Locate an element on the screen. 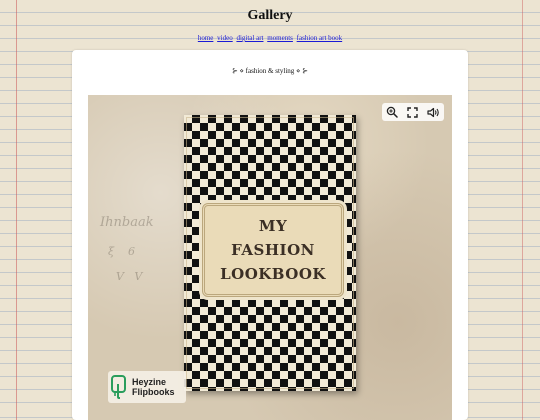  viewer-toolbar is located at coordinates (413, 112).